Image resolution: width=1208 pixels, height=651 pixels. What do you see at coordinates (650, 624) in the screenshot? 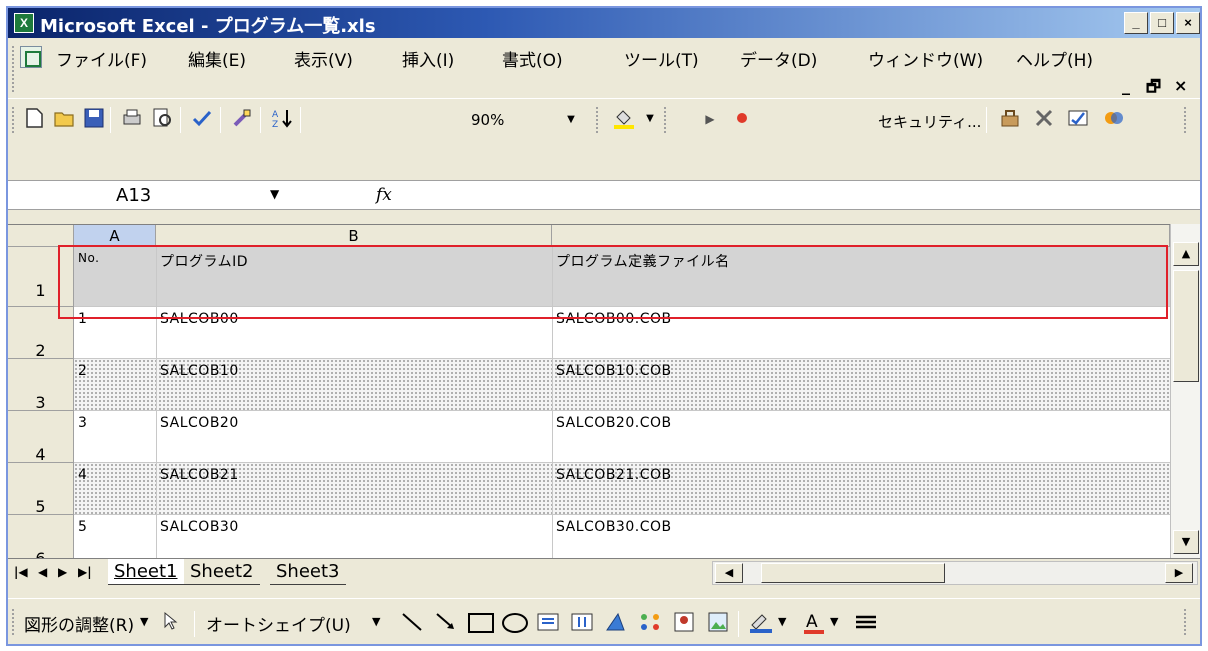
I see `diagram-icon` at bounding box center [650, 624].